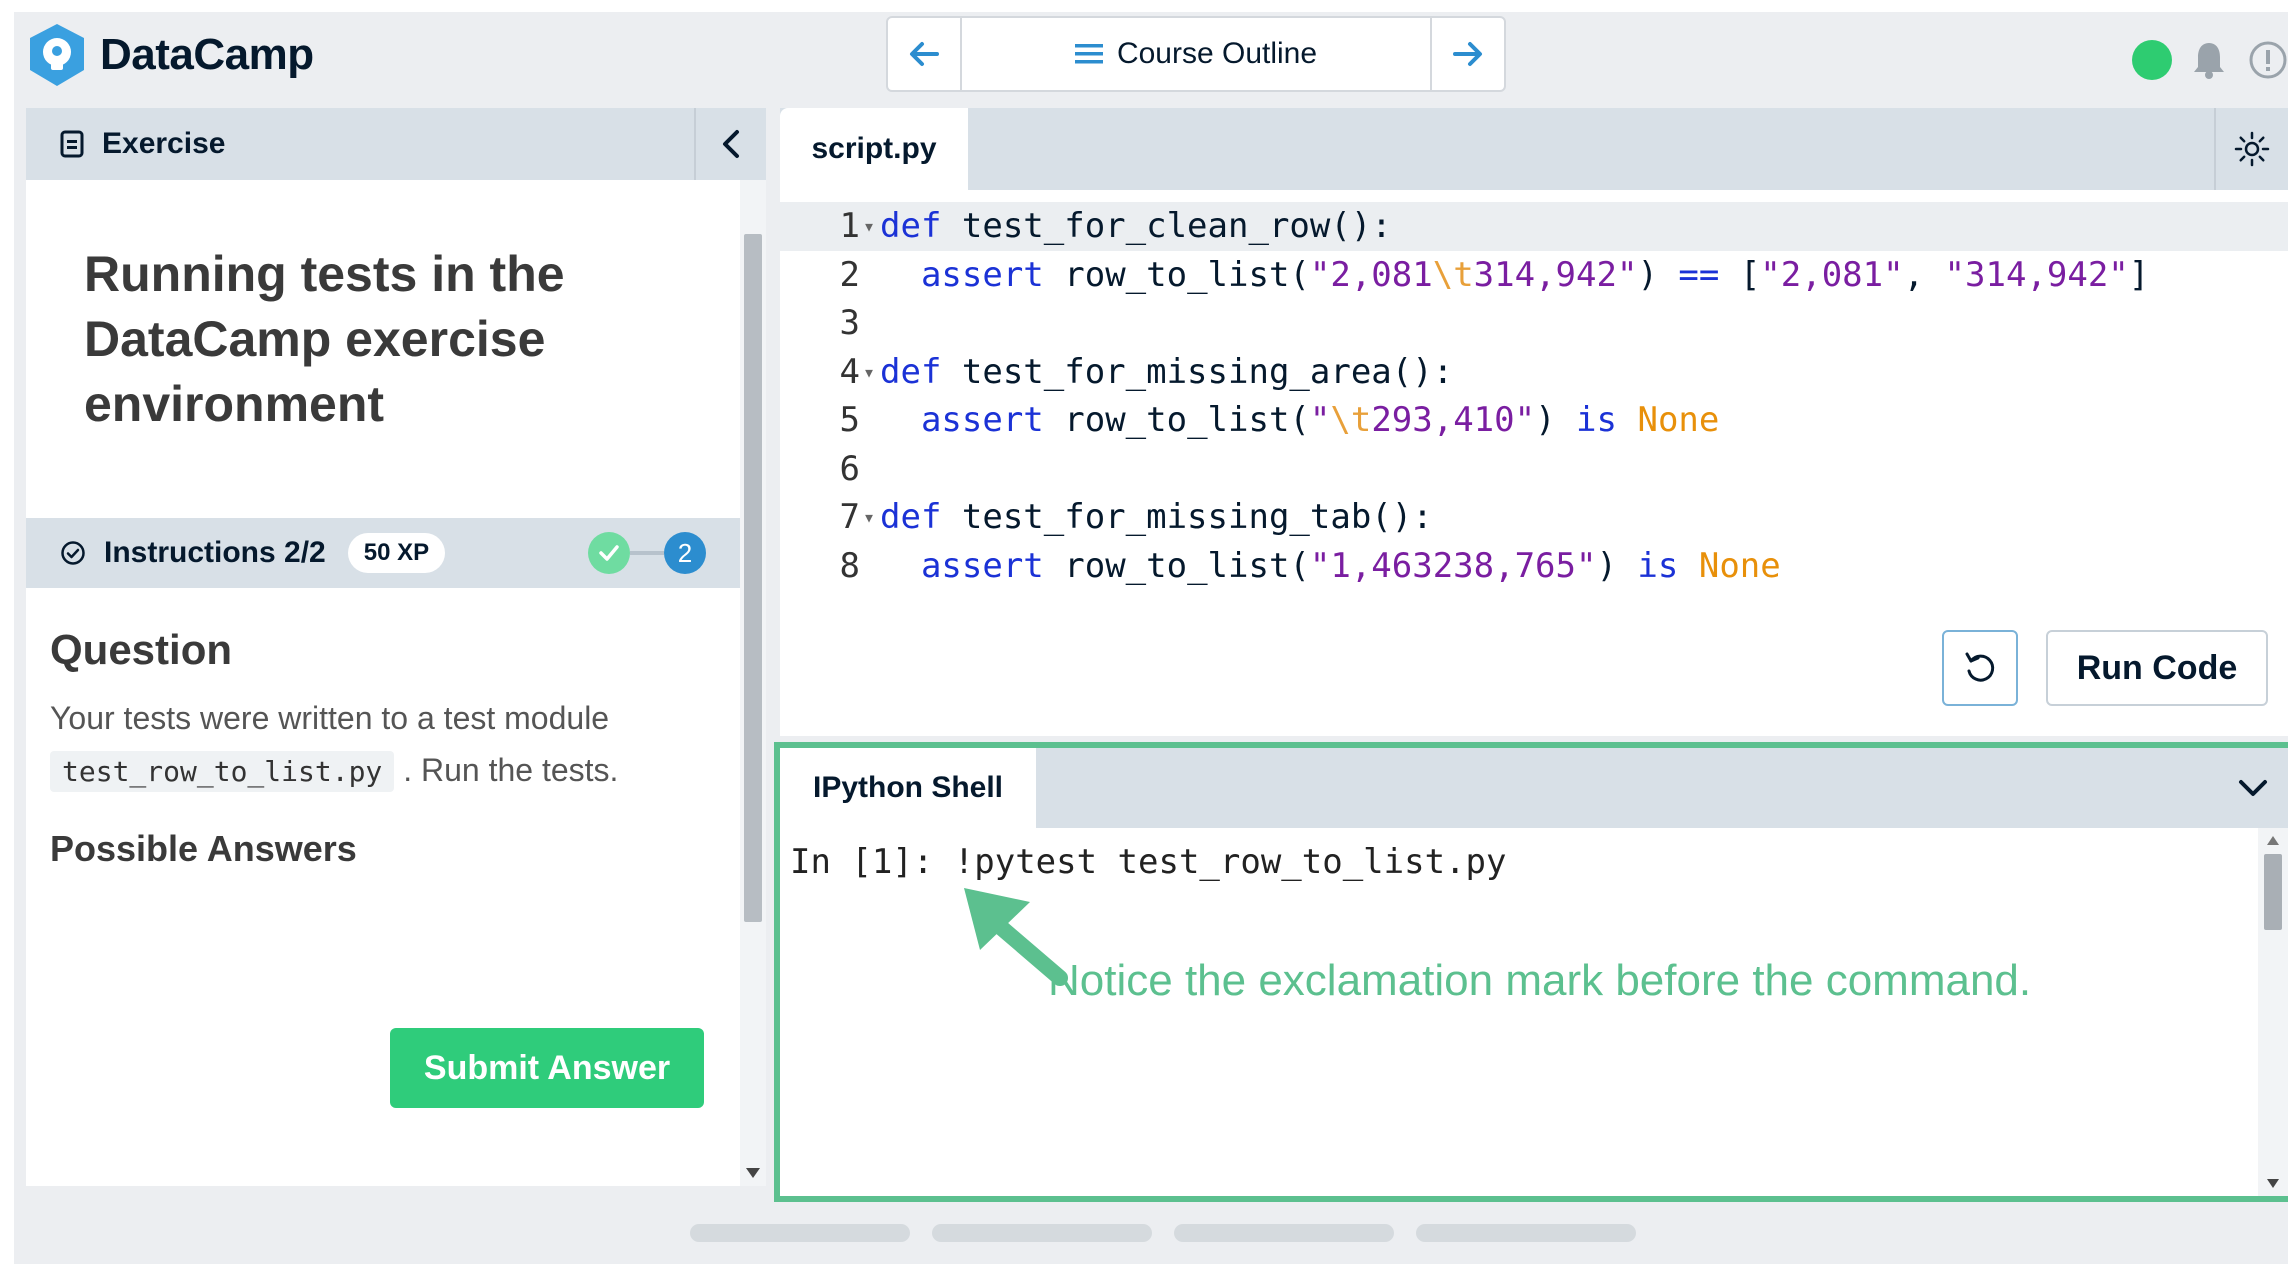 The width and height of the screenshot is (2288, 1264). What do you see at coordinates (1230, 862) in the screenshot?
I see `shell-command: !pytest test_row_to_list.py` at bounding box center [1230, 862].